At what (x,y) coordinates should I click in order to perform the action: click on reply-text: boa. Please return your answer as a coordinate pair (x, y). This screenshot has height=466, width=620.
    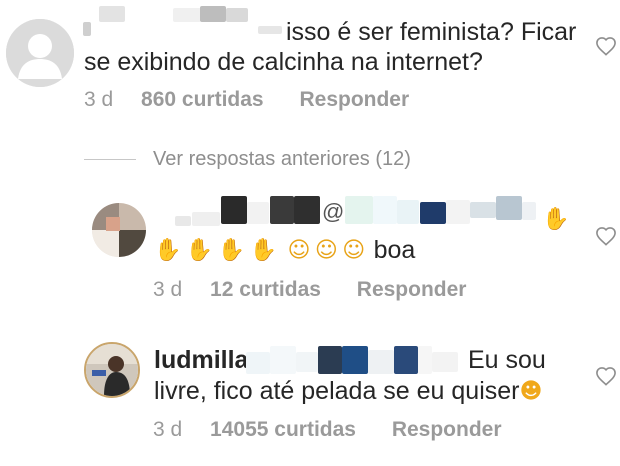
    Looking at the image, I should click on (394, 250).